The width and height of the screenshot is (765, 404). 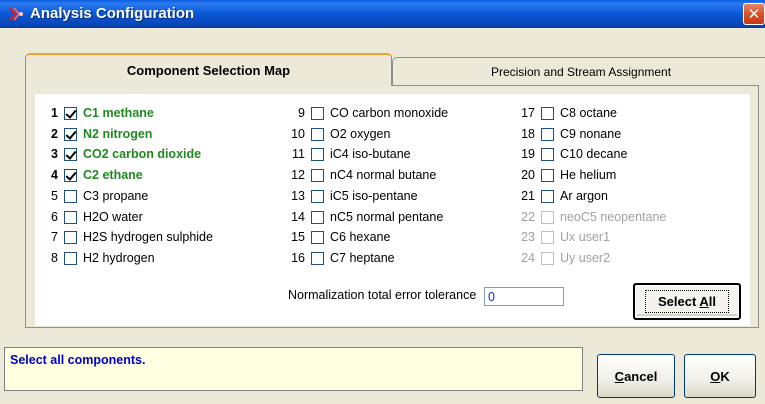 I want to click on component-number: 22, so click(x=528, y=217).